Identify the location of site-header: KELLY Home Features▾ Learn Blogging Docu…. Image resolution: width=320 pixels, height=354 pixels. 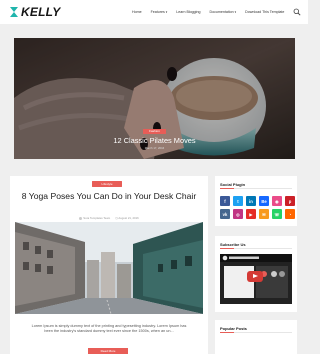
(154, 12).